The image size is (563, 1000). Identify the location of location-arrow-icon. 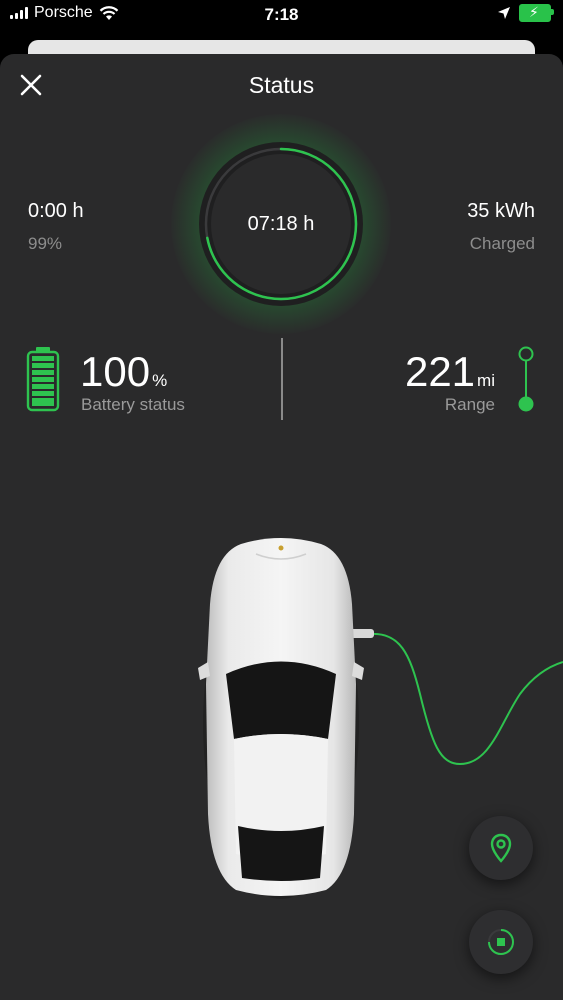
(504, 13).